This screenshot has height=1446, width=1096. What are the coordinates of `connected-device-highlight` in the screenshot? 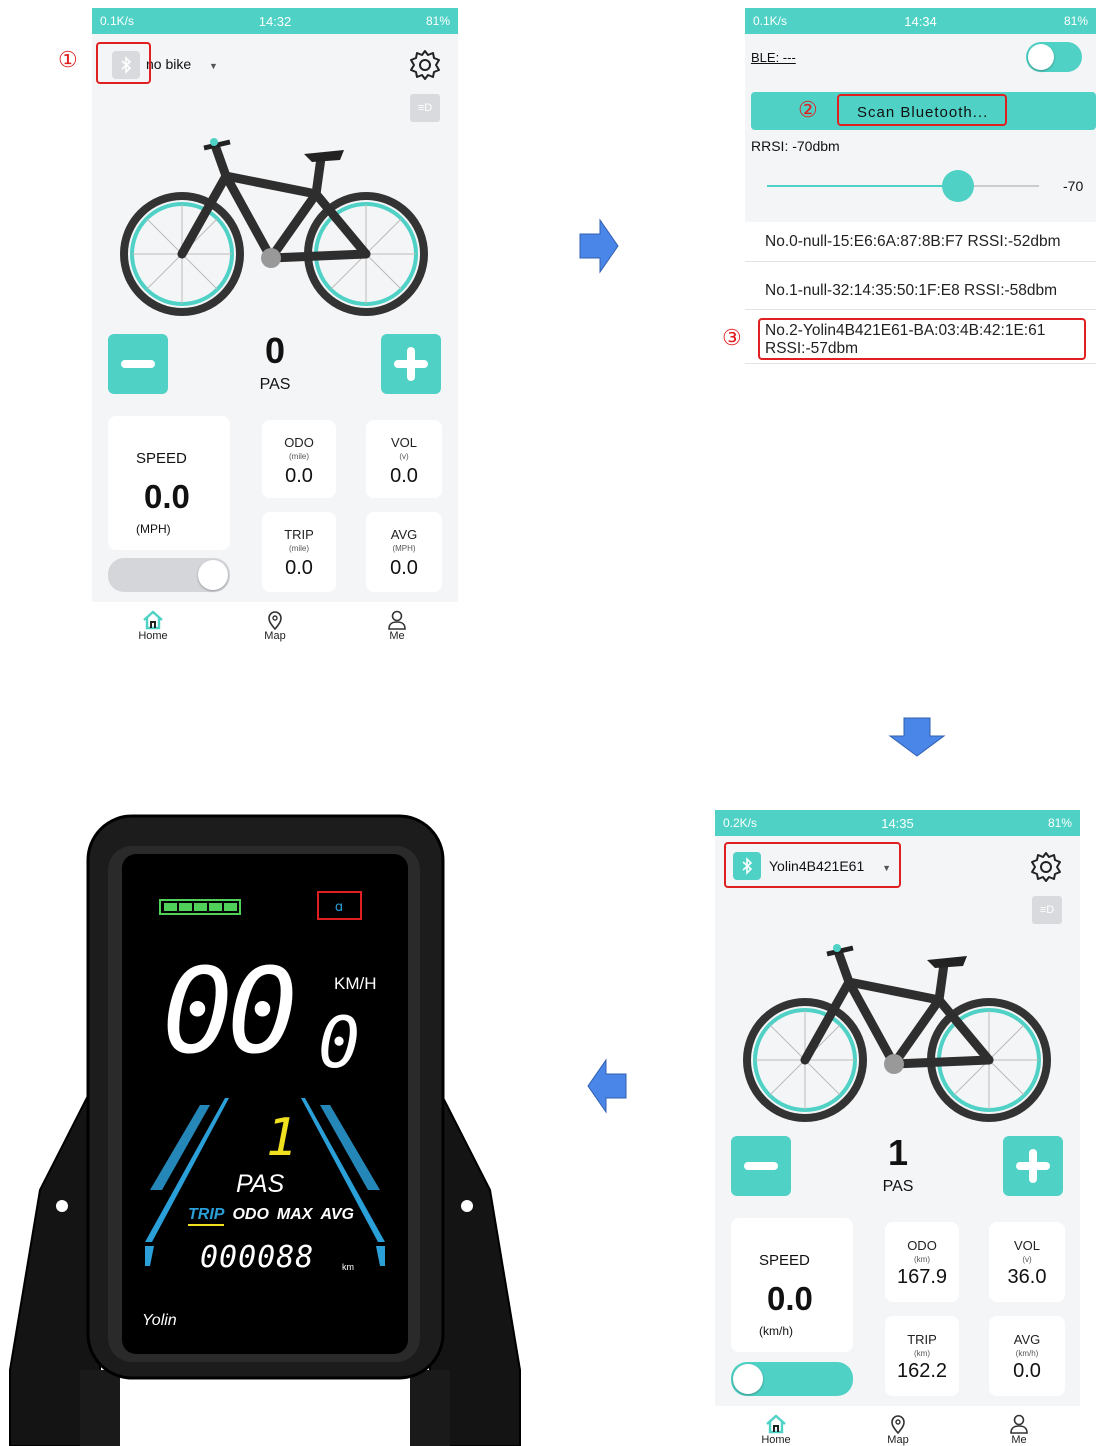 It's located at (812, 865).